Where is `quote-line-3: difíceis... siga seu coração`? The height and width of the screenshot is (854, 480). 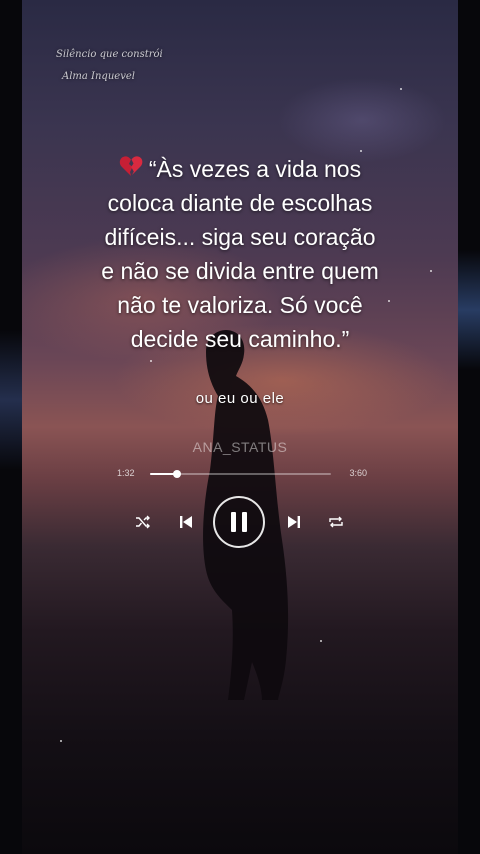 quote-line-3: difíceis... siga seu coração is located at coordinates (240, 237).